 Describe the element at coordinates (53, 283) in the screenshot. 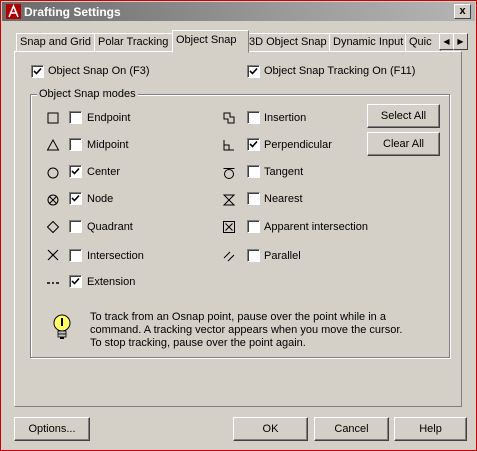

I see `extension-icon` at that location.